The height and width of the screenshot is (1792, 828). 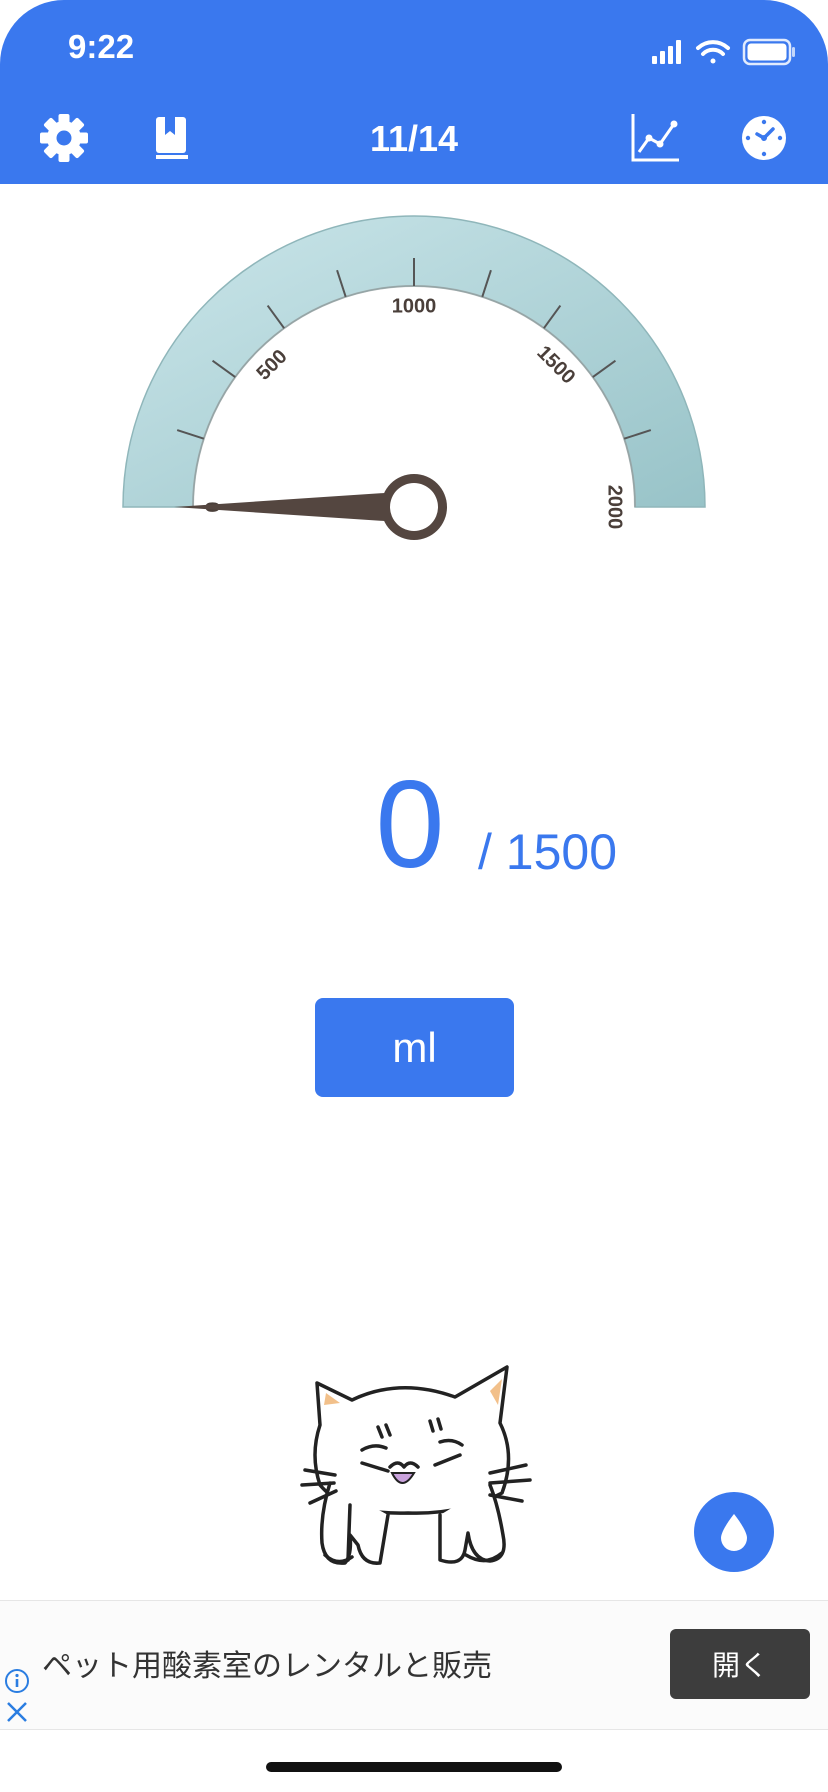 I want to click on ad-text: ペット用酸素室のレンタルと販売, so click(x=267, y=1663).